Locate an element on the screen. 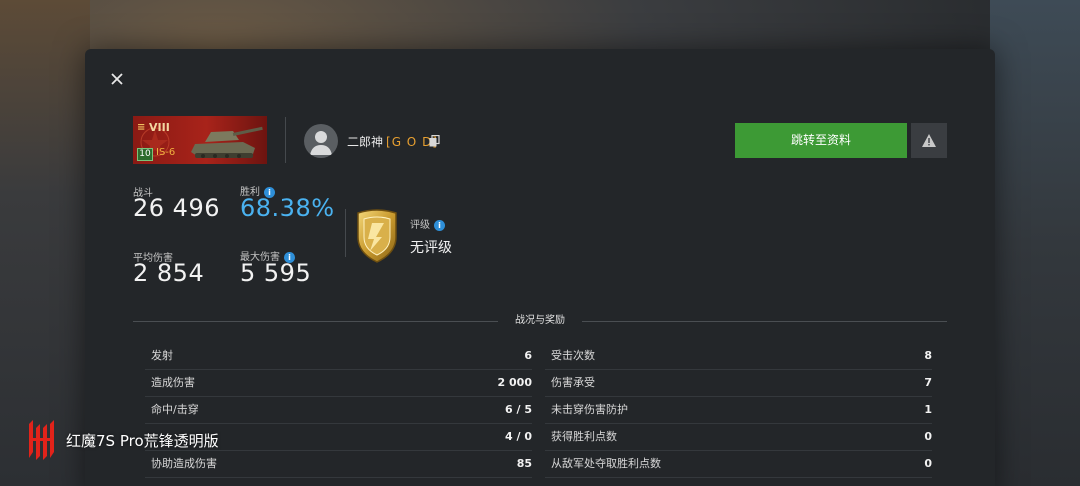  detail-row: 伤害承受 7 is located at coordinates (738, 383).